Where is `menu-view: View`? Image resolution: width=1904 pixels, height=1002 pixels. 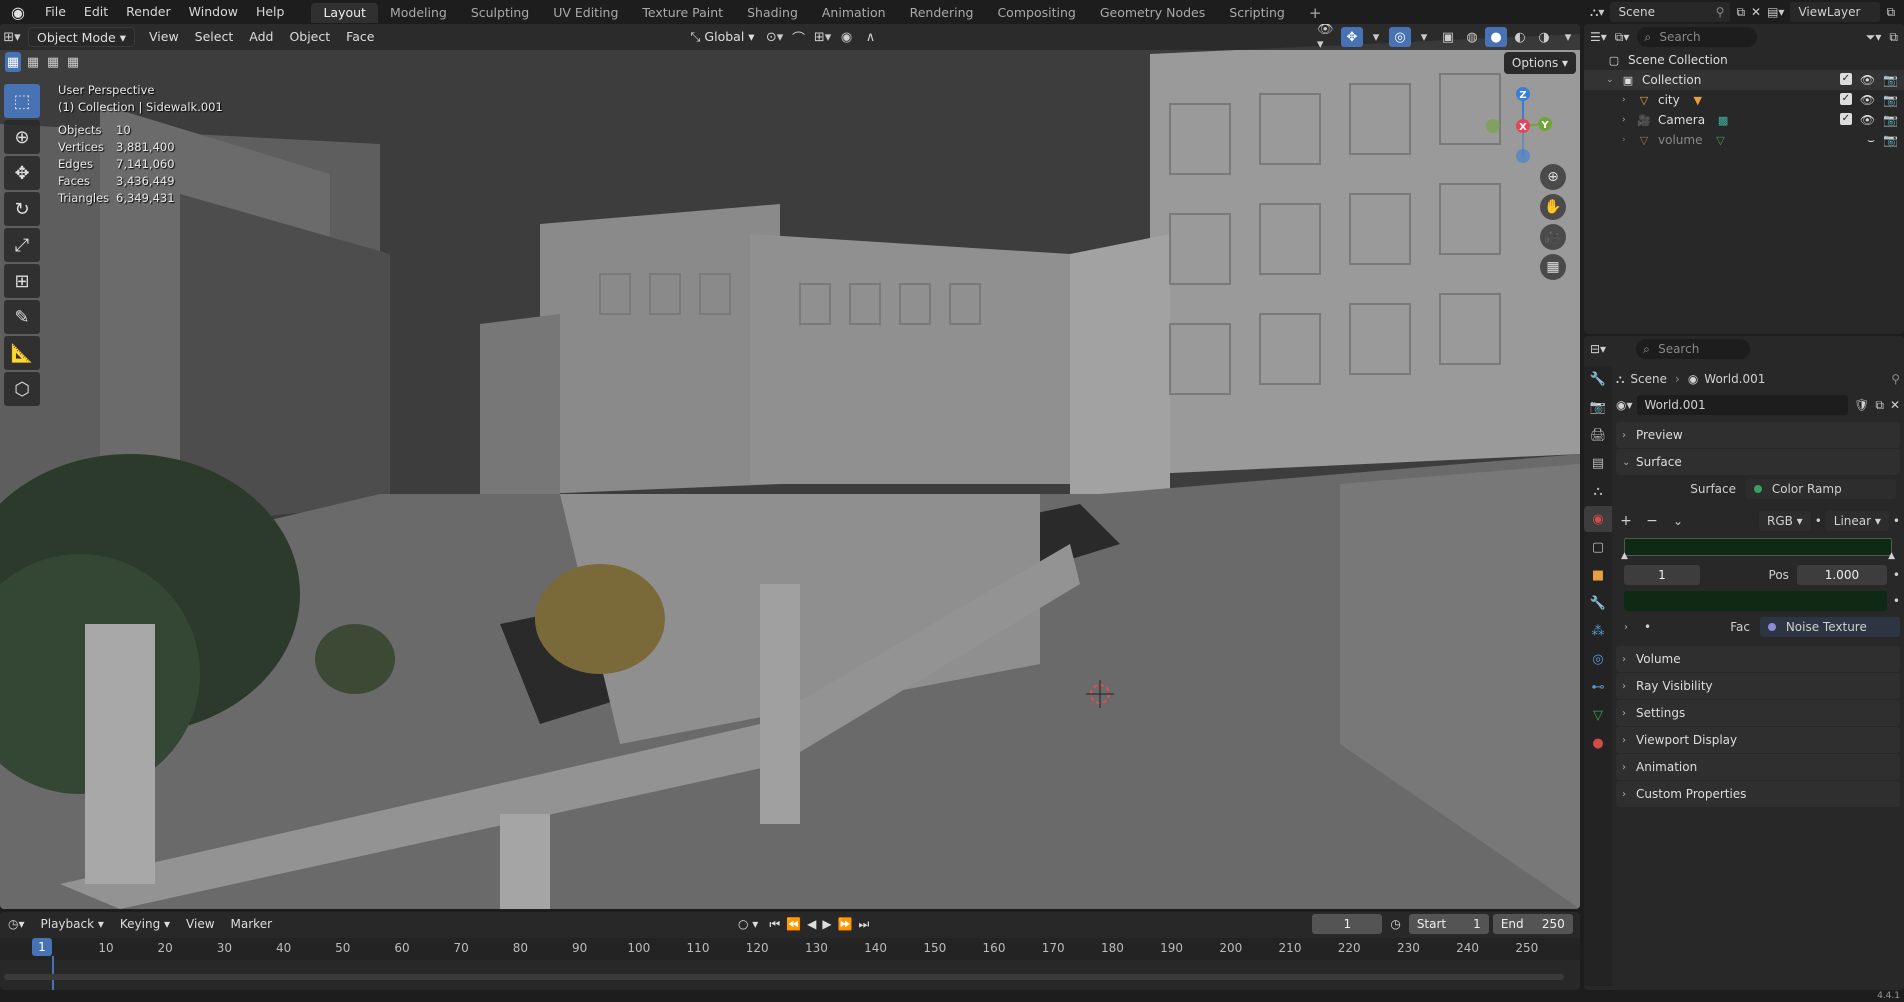
menu-view: View is located at coordinates (164, 37).